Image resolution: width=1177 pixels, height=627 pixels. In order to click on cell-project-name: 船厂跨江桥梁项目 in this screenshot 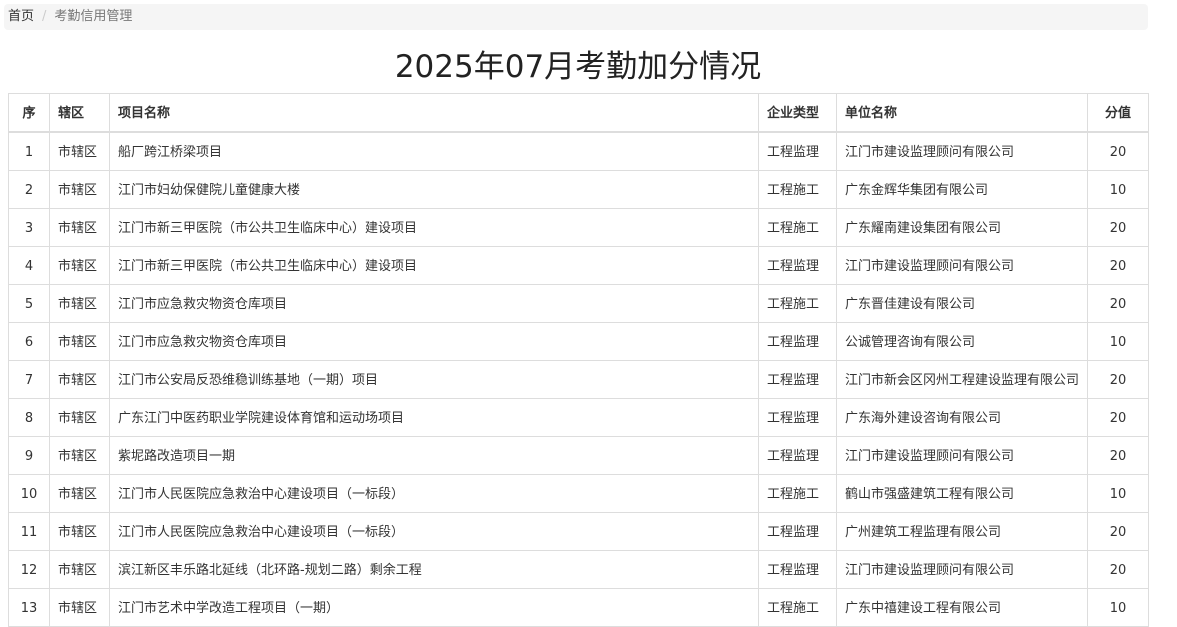, I will do `click(434, 151)`.